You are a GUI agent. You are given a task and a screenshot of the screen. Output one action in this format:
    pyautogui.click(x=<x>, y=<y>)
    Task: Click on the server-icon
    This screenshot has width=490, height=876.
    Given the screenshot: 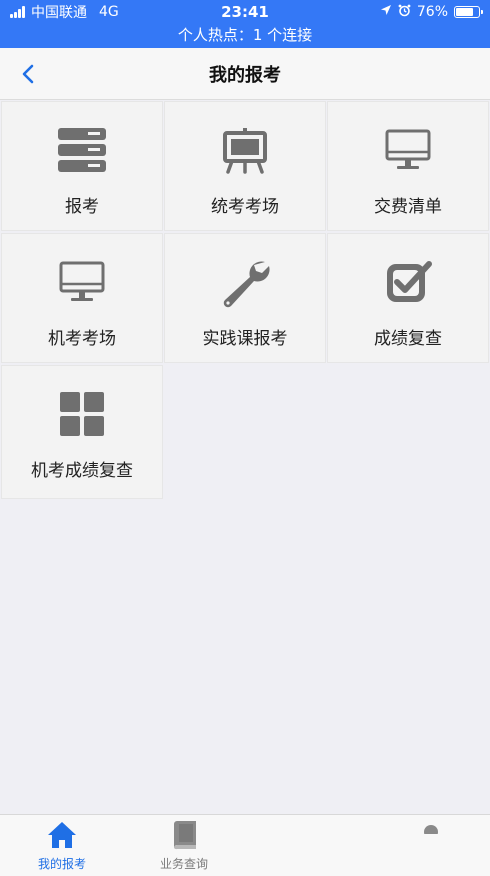 What is the action you would take?
    pyautogui.click(x=82, y=150)
    